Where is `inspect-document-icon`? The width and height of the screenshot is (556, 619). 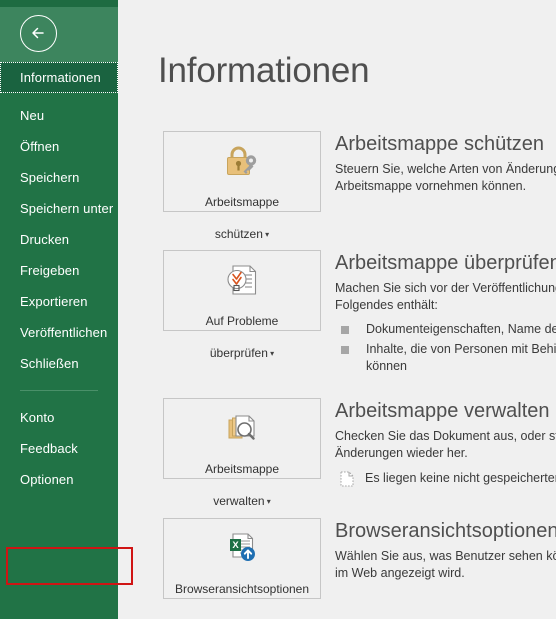 inspect-document-icon is located at coordinates (242, 280).